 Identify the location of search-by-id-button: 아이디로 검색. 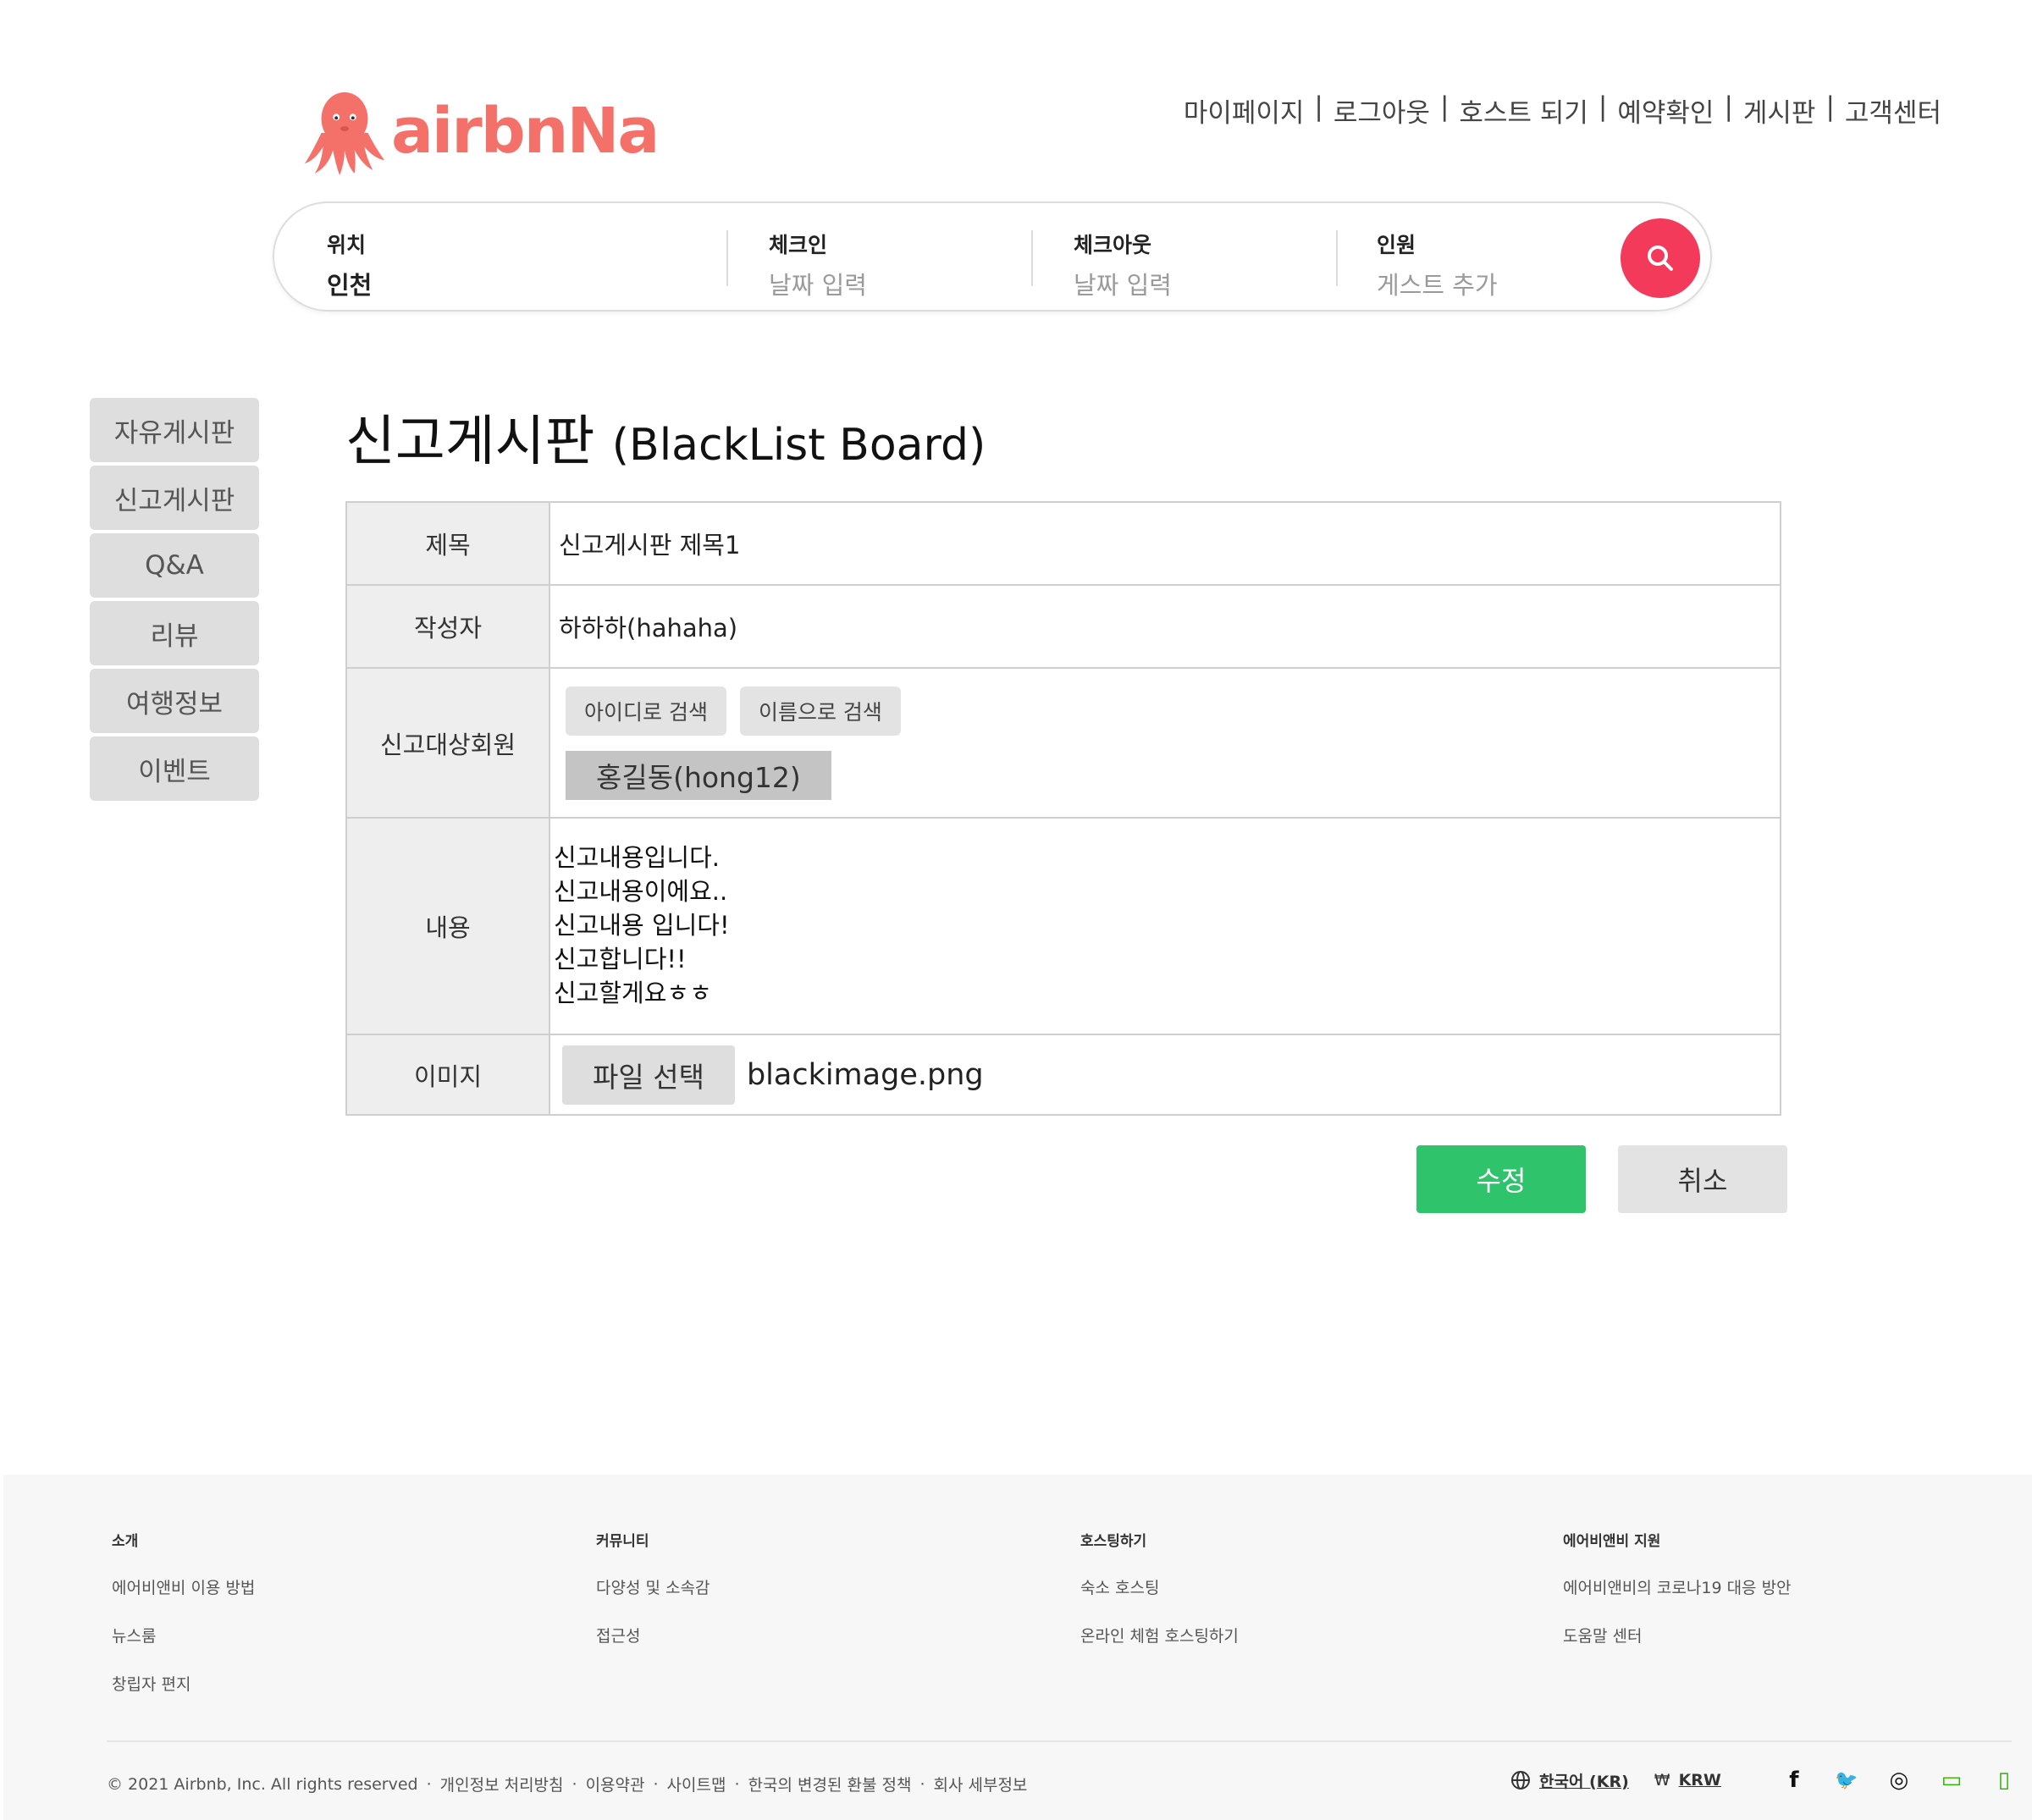
(646, 711).